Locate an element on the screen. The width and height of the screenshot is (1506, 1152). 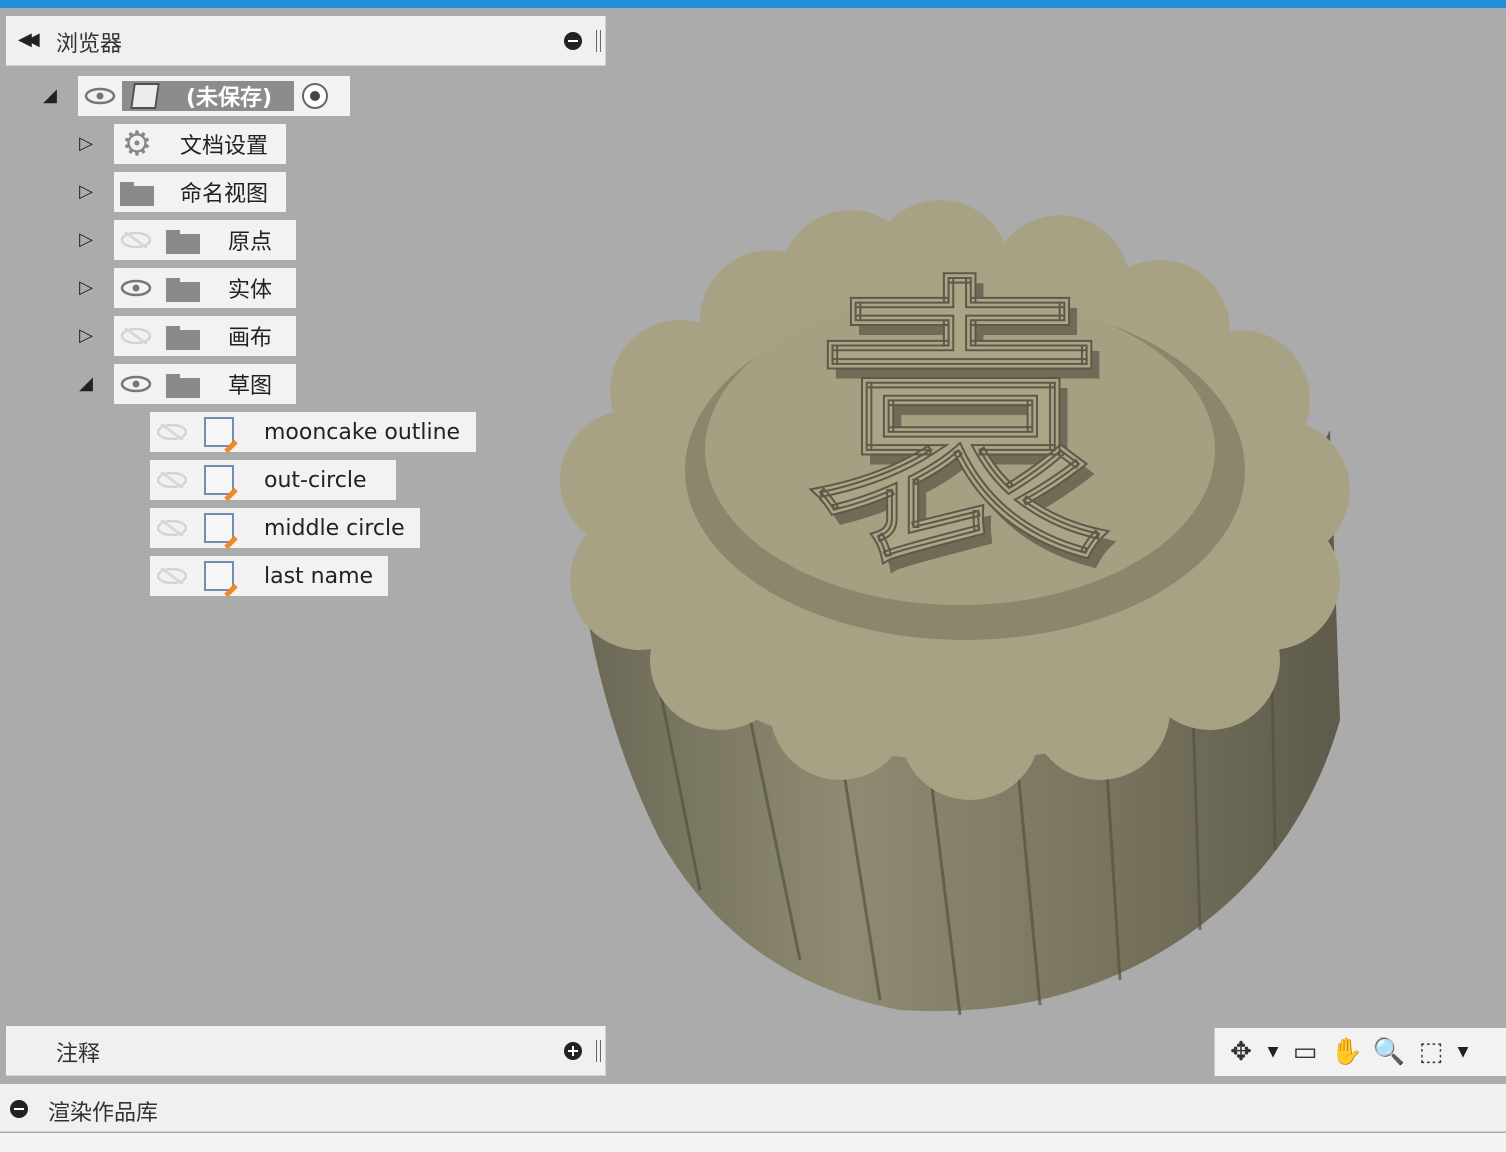
collapse-browser-button is located at coordinates (573, 41).